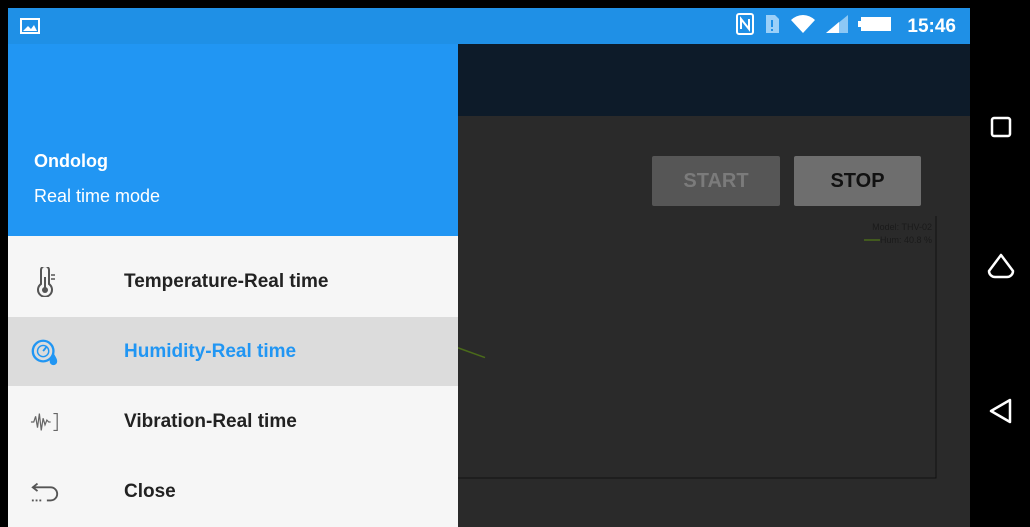 The image size is (1030, 527). I want to click on start-button: START, so click(716, 181).